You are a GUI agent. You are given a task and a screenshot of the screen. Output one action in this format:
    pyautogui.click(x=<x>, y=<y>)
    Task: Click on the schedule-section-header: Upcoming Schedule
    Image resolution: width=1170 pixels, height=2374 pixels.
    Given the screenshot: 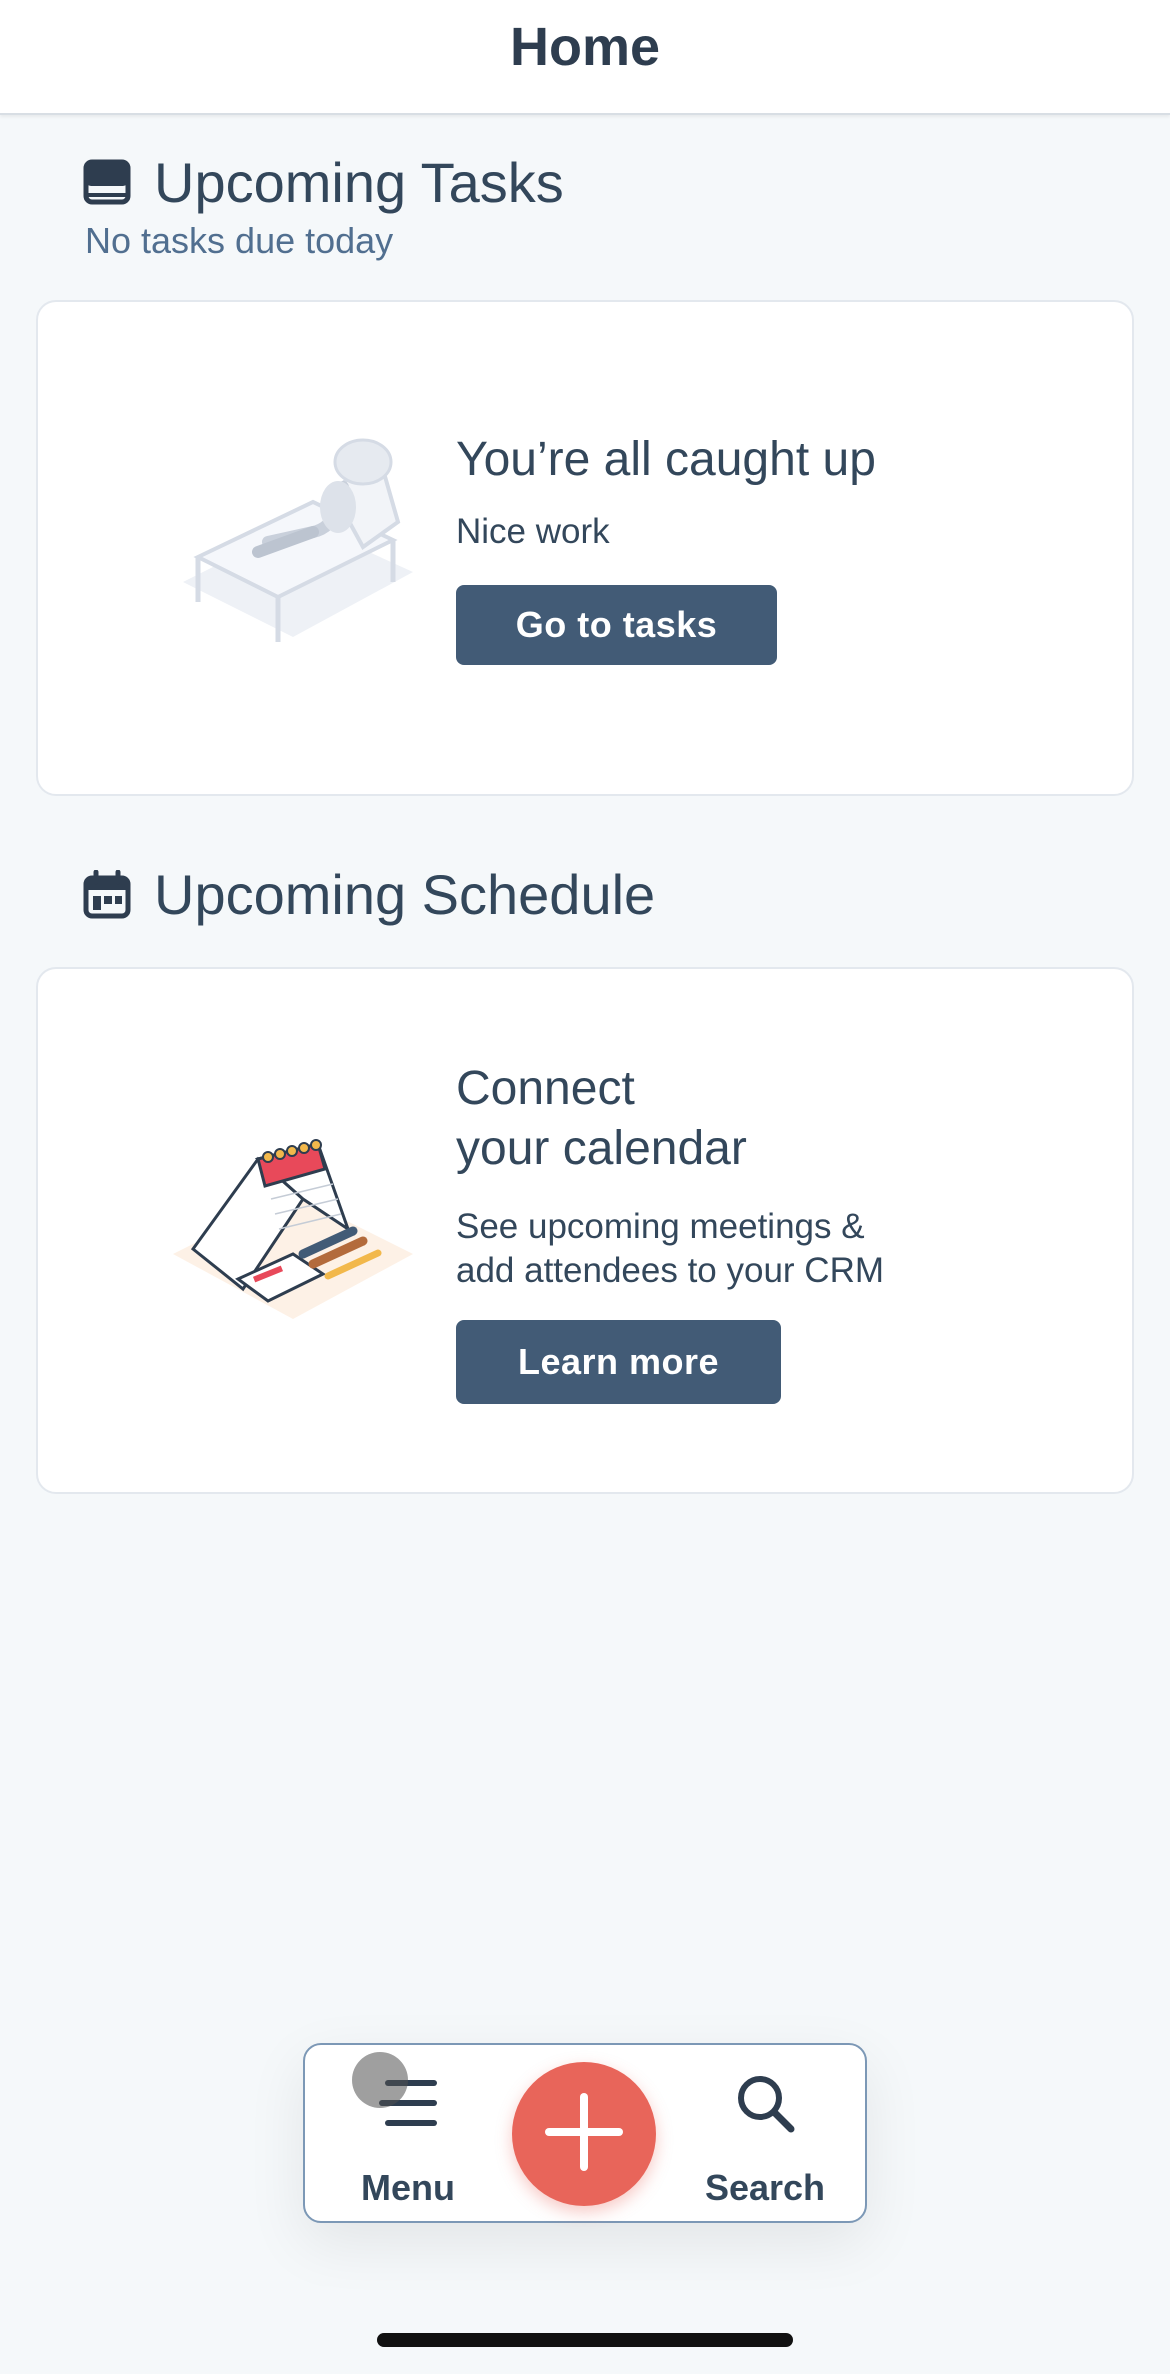 What is the action you would take?
    pyautogui.click(x=368, y=894)
    